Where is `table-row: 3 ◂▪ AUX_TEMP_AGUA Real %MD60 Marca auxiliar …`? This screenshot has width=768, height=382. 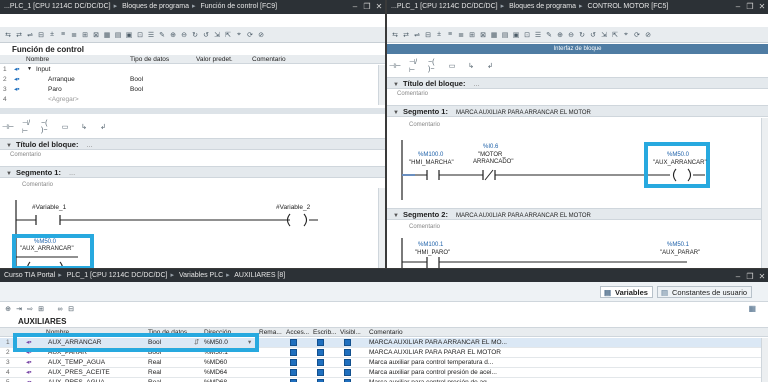
table-row: 3 ◂▪ AUX_TEMP_AGUA Real %MD60 Marca auxiliar … is located at coordinates (384, 363).